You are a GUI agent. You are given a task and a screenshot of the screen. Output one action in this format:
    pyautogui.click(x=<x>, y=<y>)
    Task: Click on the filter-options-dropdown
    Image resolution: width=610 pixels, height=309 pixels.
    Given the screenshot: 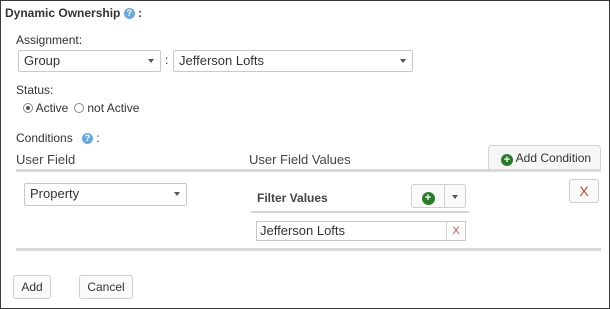 What is the action you would take?
    pyautogui.click(x=455, y=196)
    